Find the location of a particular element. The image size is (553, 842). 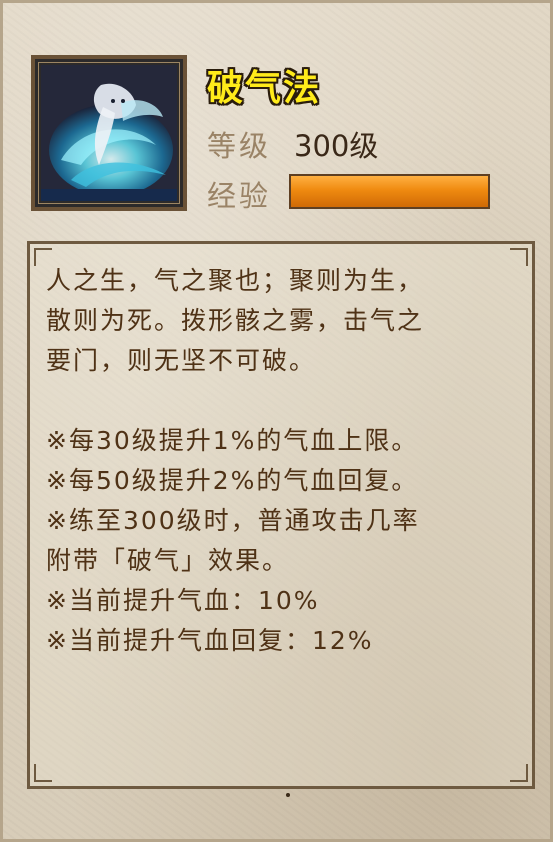

description-line: 散则为死。拨形骸之雾，击气之 is located at coordinates (235, 320).